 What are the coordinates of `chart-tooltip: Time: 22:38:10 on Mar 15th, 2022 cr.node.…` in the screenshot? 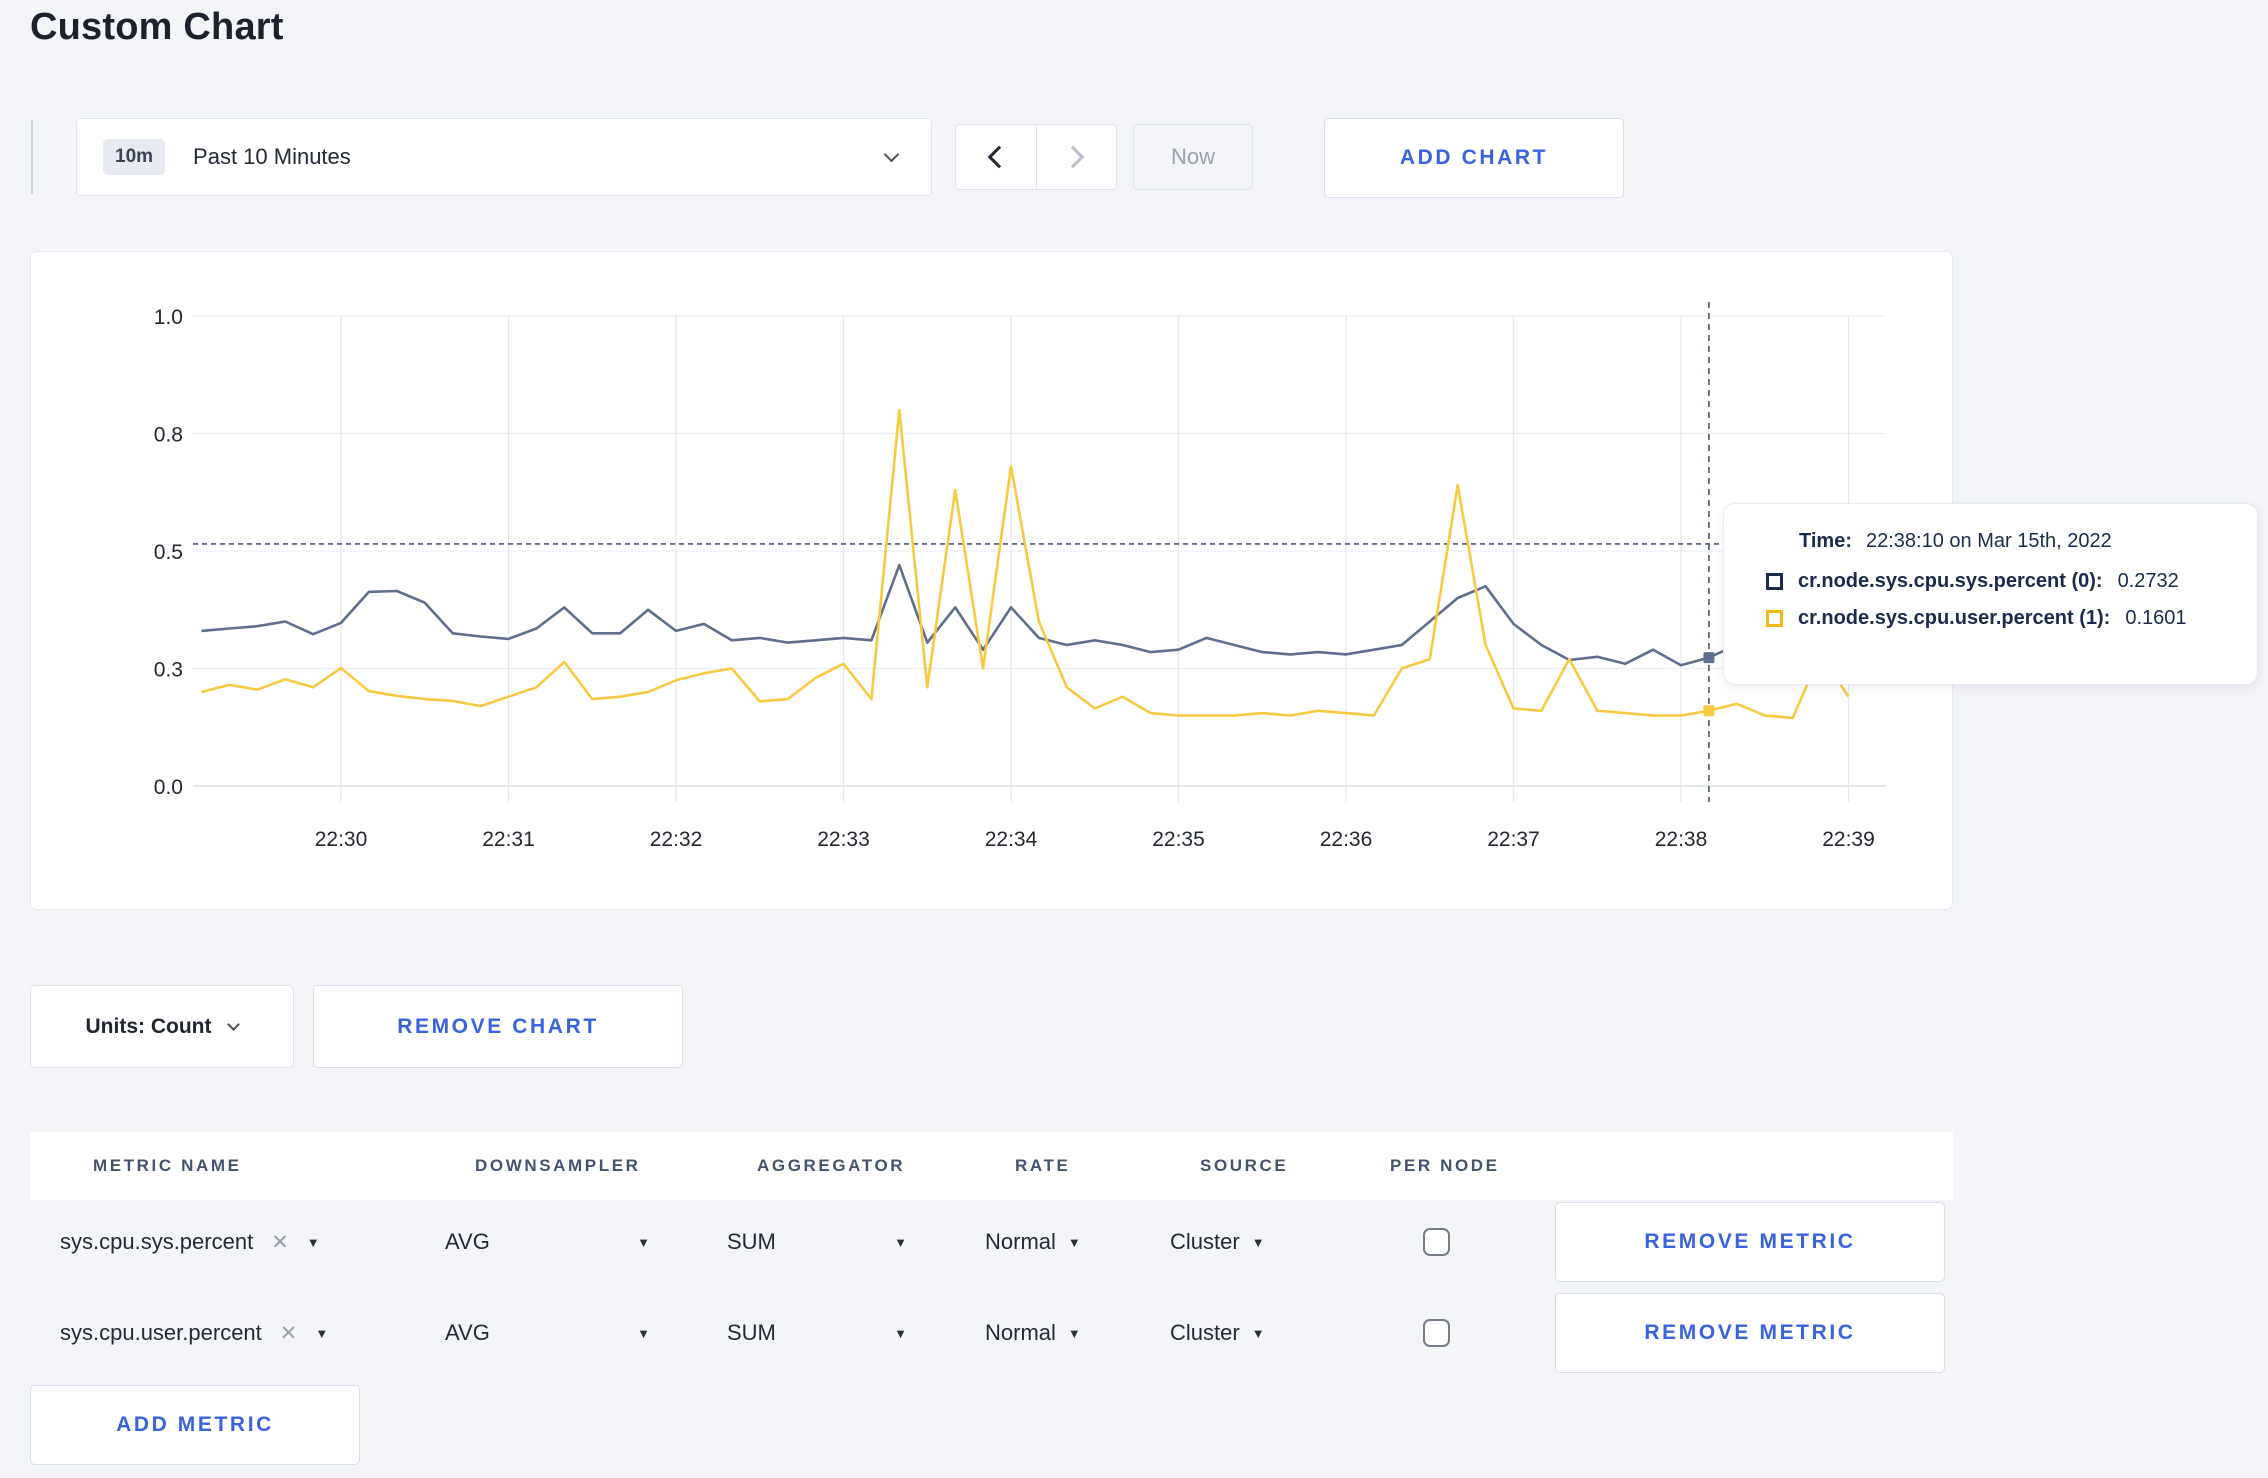 It's located at (1990, 594).